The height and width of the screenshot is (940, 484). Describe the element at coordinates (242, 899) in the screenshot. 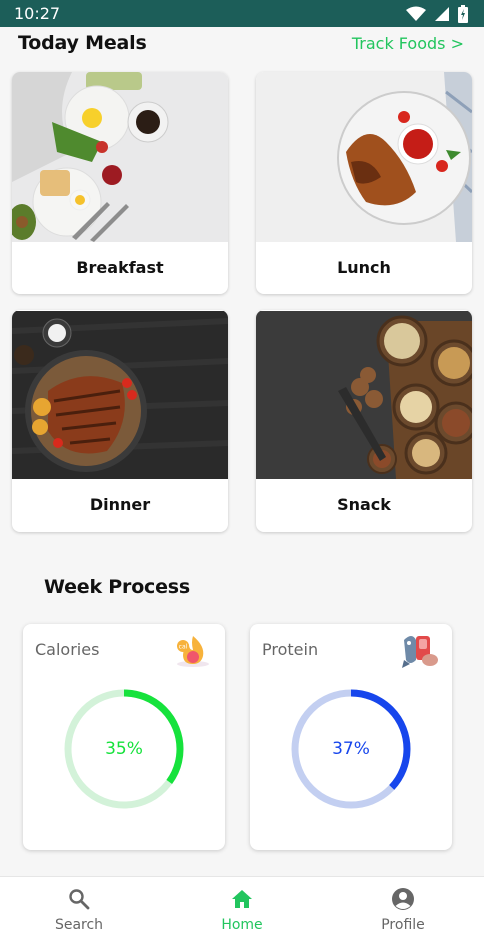

I see `home-icon` at that location.